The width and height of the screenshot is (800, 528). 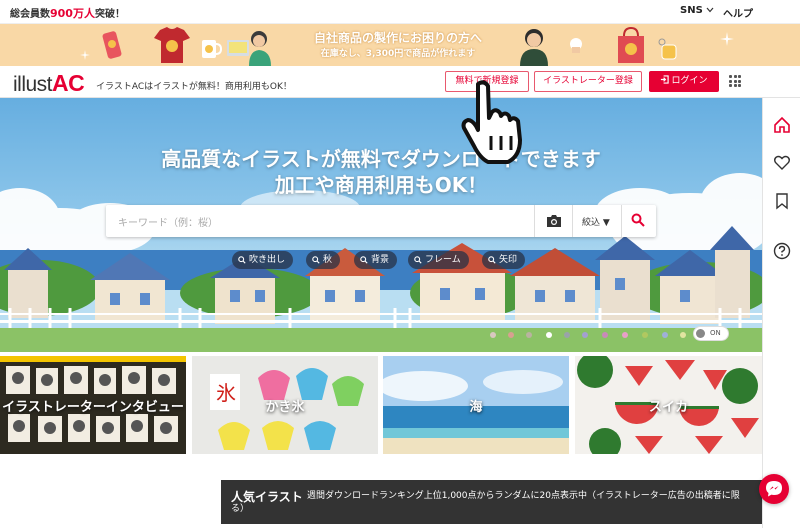 I want to click on messenger-button, so click(x=774, y=489).